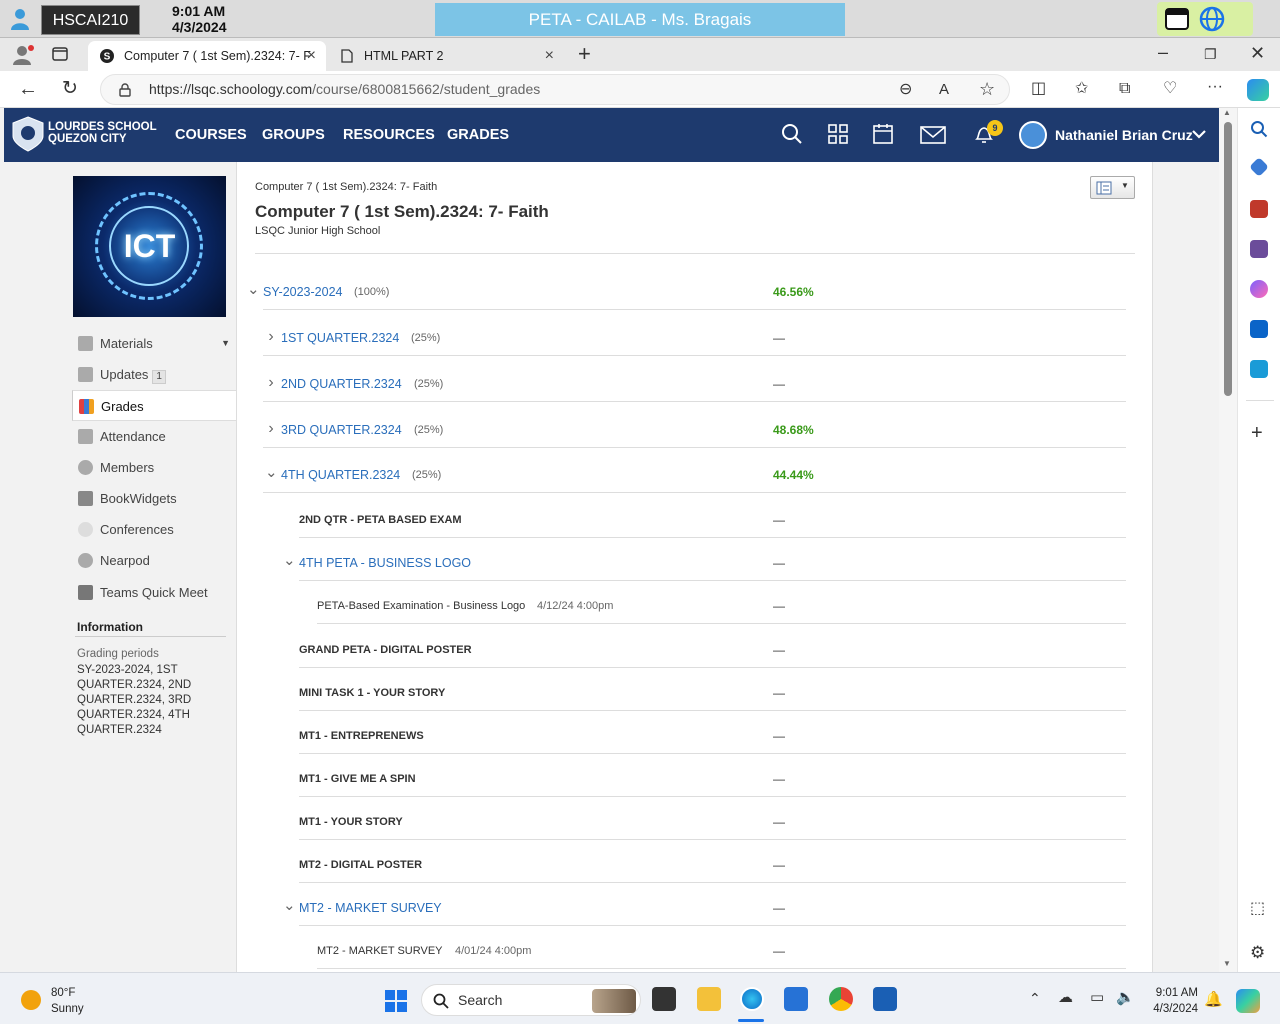  Describe the element at coordinates (1124, 89) in the screenshot. I see `collections-icon: ⧉` at that location.